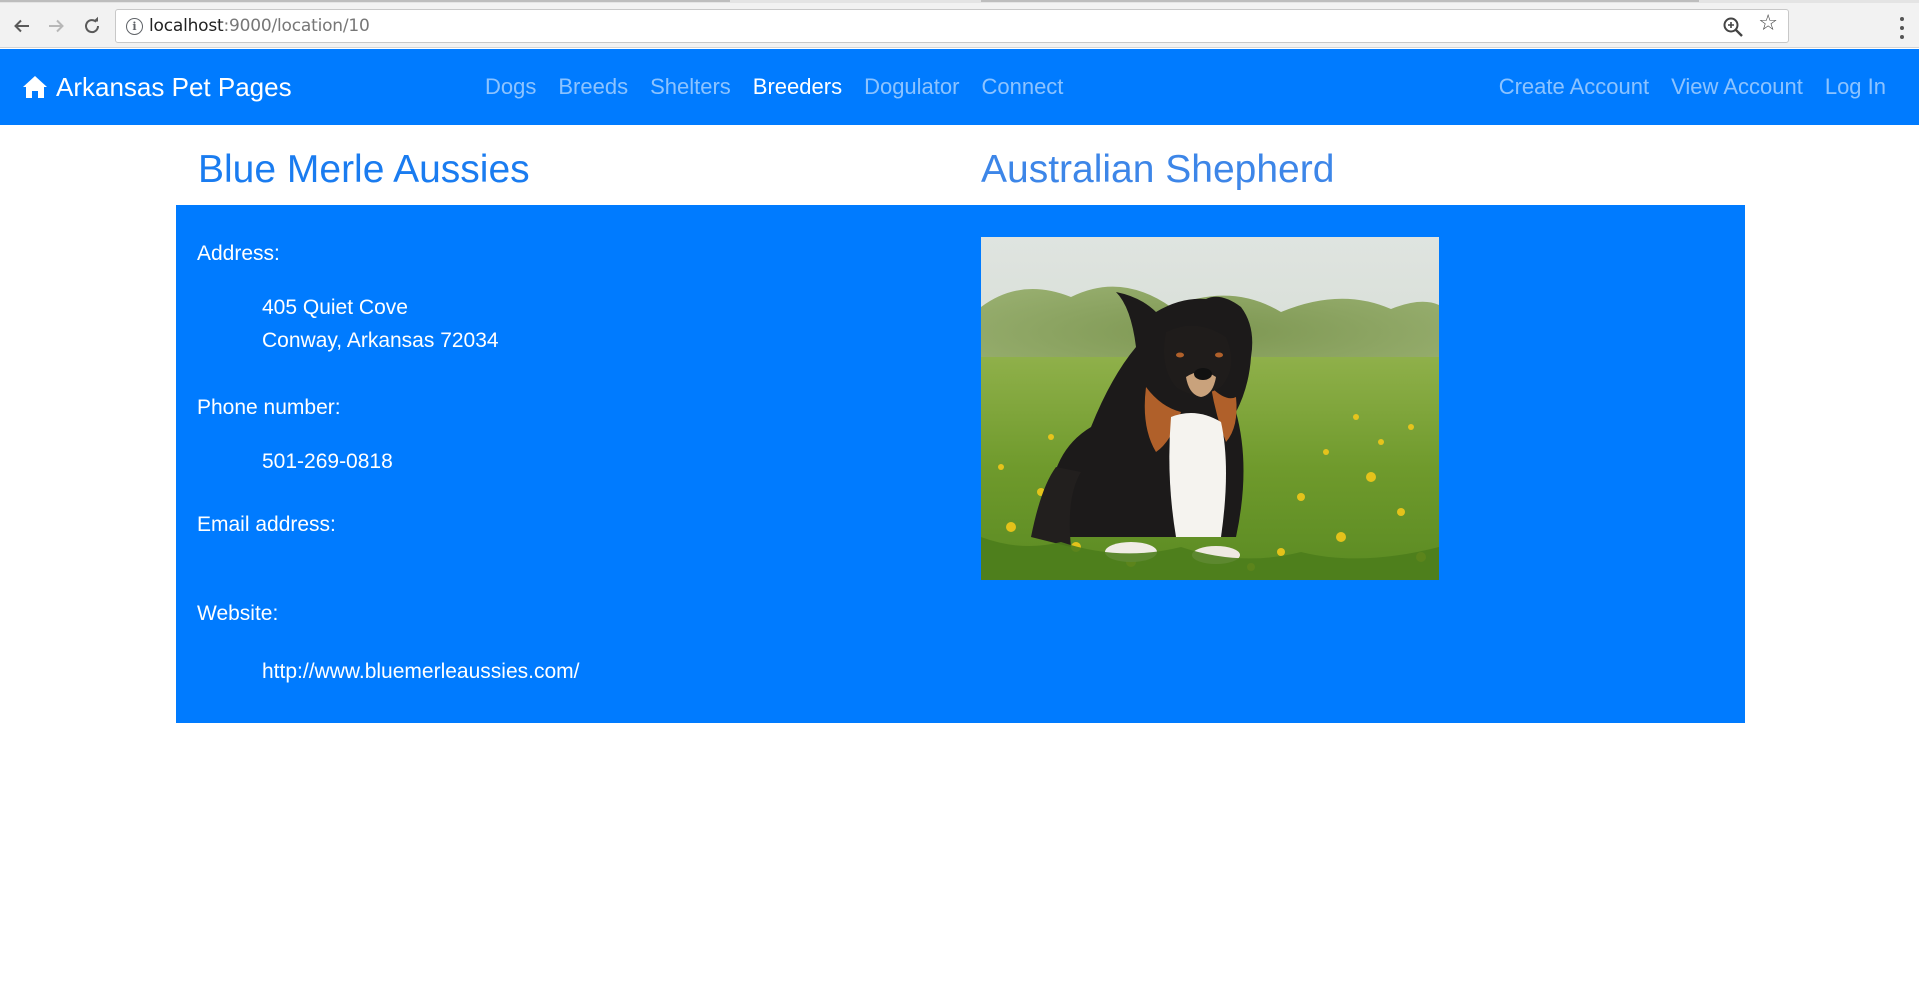  What do you see at coordinates (1768, 24) in the screenshot?
I see `star-icon: ☆` at bounding box center [1768, 24].